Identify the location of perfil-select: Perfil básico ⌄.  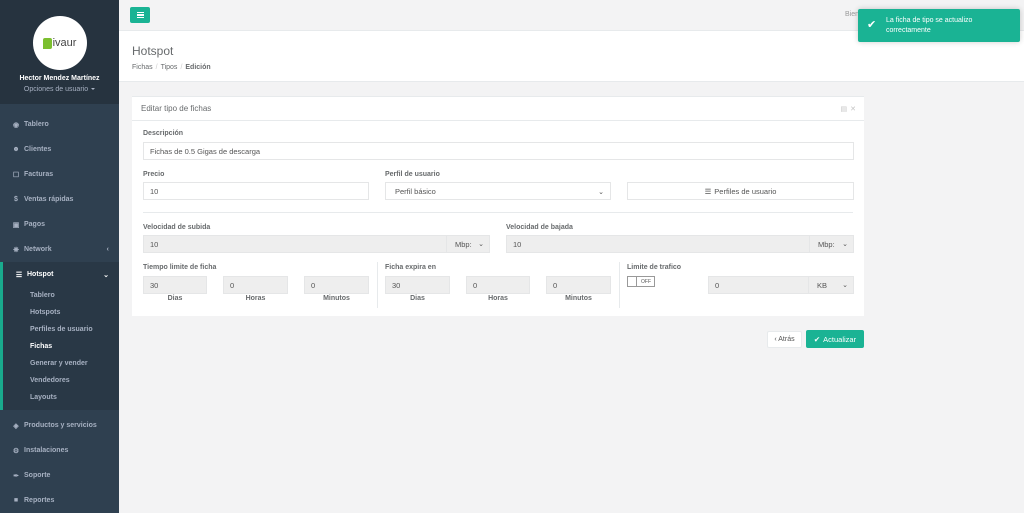
(498, 191).